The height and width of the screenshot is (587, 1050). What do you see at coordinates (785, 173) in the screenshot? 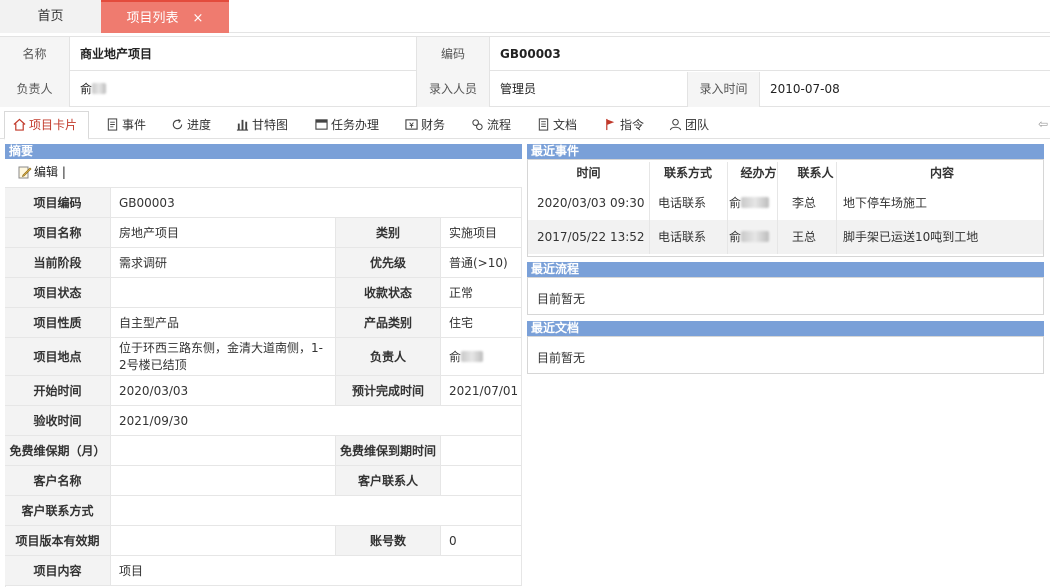
I see `events-table-header: 时间 联系方式 经办方 联系人 内容` at bounding box center [785, 173].